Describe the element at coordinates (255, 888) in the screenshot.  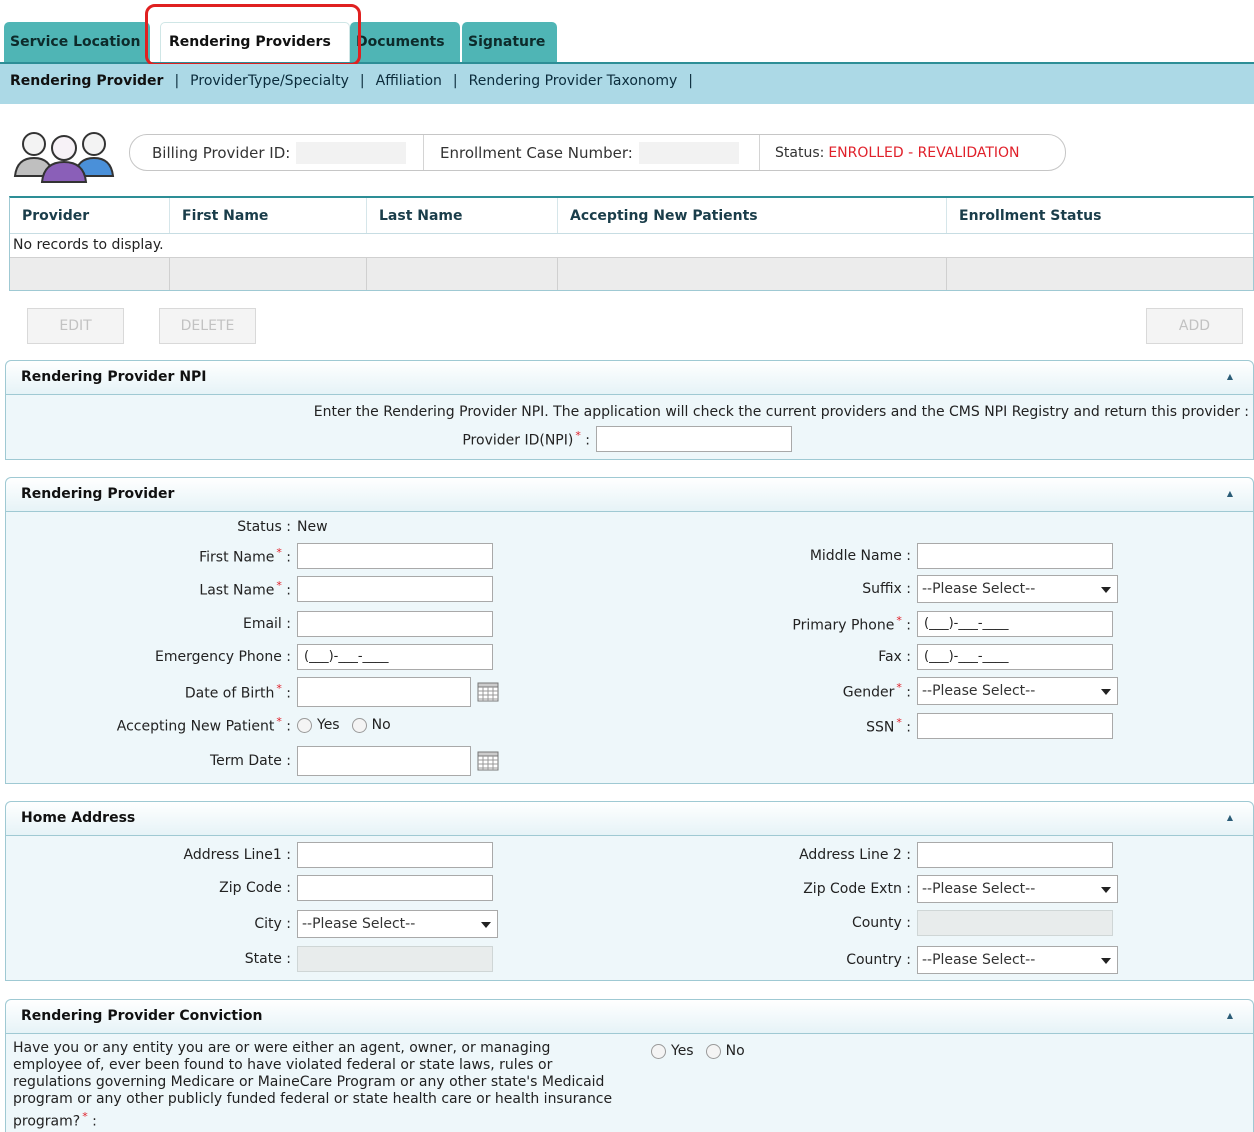
I see `zip-code-label: Zip Code :` at that location.